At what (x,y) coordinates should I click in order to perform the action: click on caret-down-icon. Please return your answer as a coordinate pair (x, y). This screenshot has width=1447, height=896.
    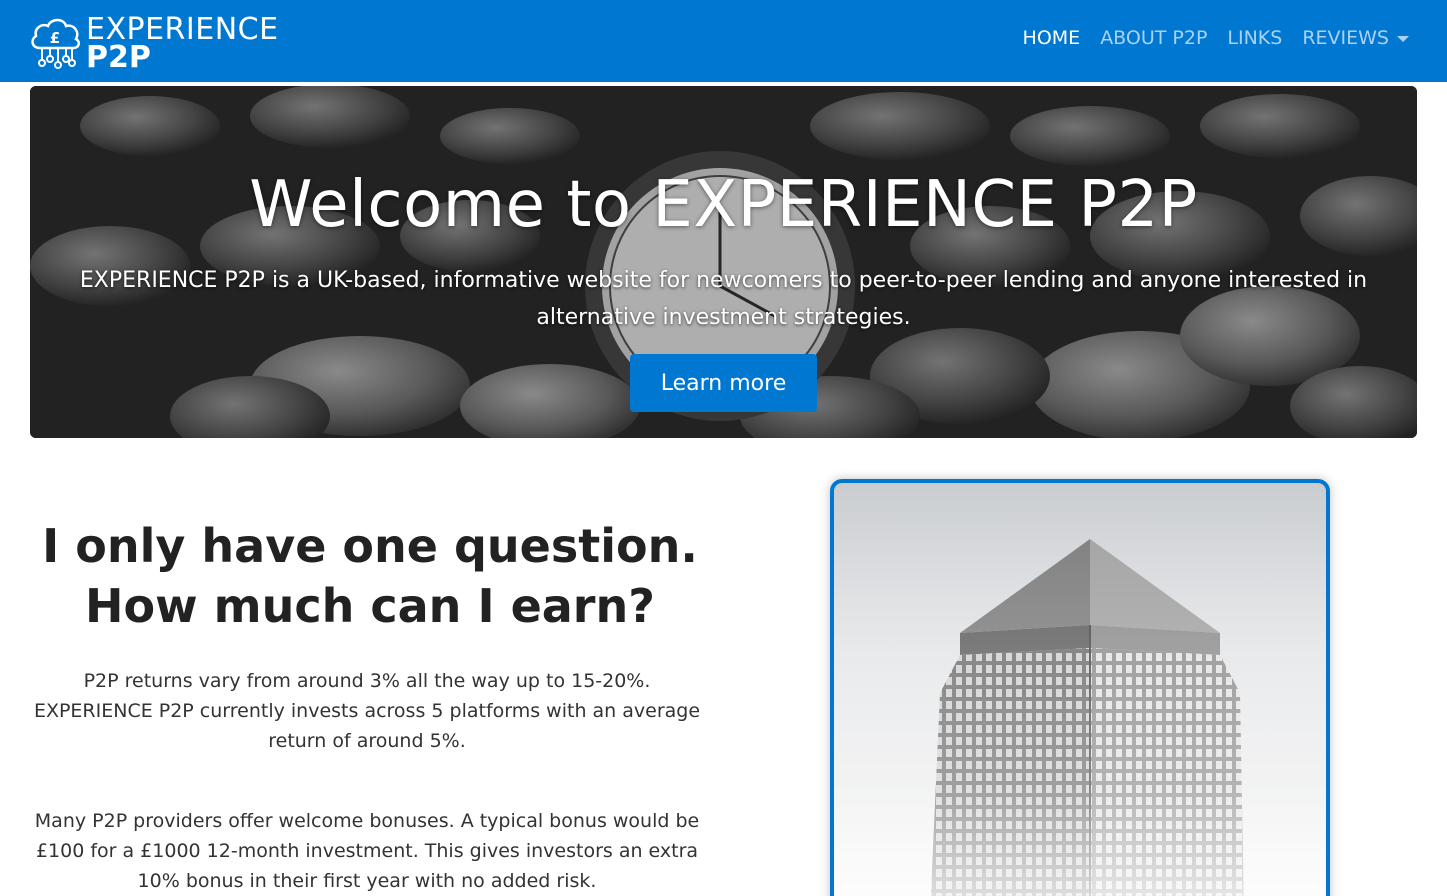
    Looking at the image, I should click on (1403, 38).